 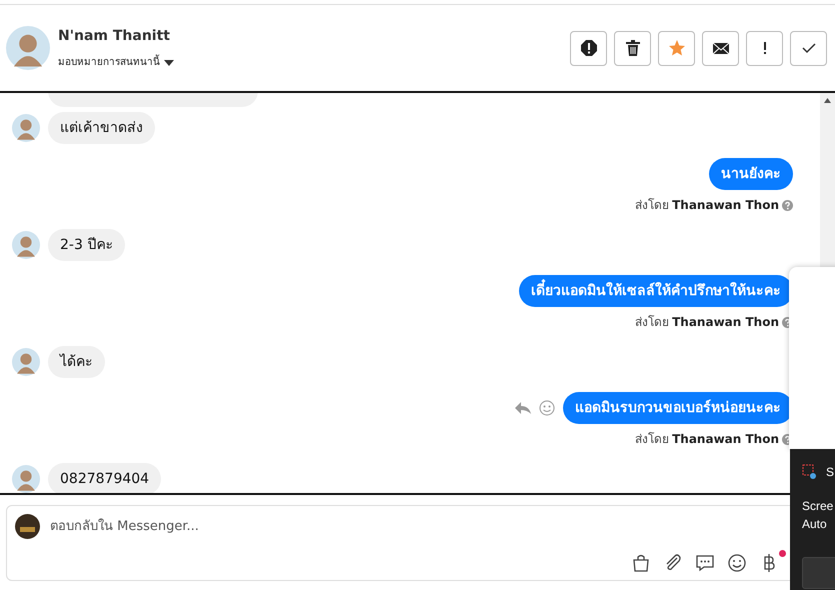 I want to click on message-bubble: 0827879404, so click(x=105, y=478).